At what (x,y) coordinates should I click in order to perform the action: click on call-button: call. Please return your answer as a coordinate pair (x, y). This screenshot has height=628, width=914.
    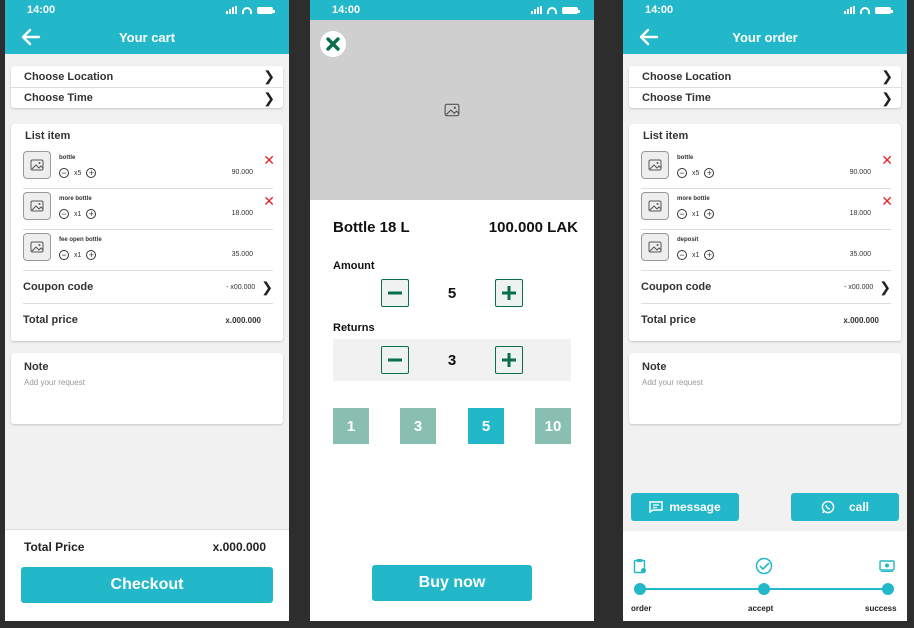
    Looking at the image, I should click on (845, 507).